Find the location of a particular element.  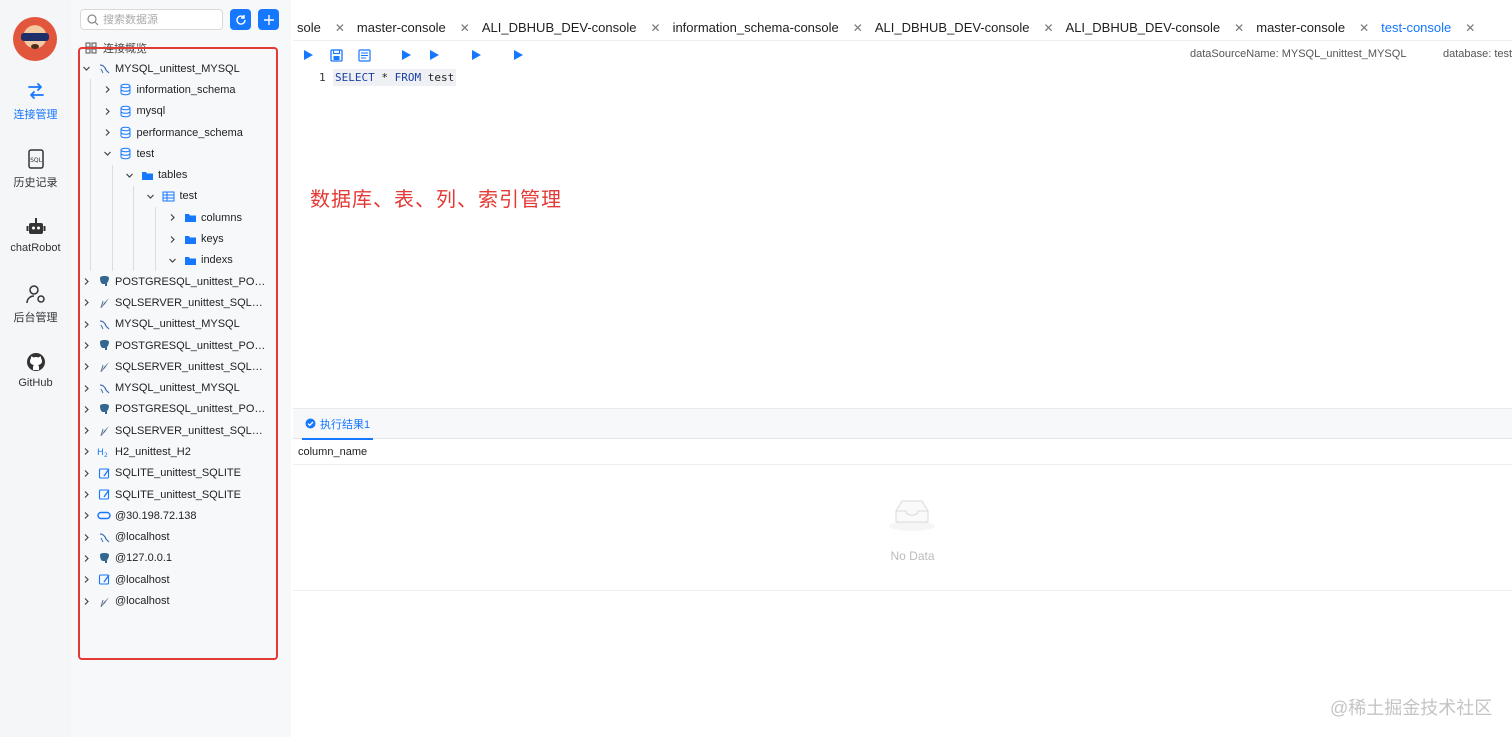

rail-item-admin: 后台管理 is located at coordinates (35, 304).